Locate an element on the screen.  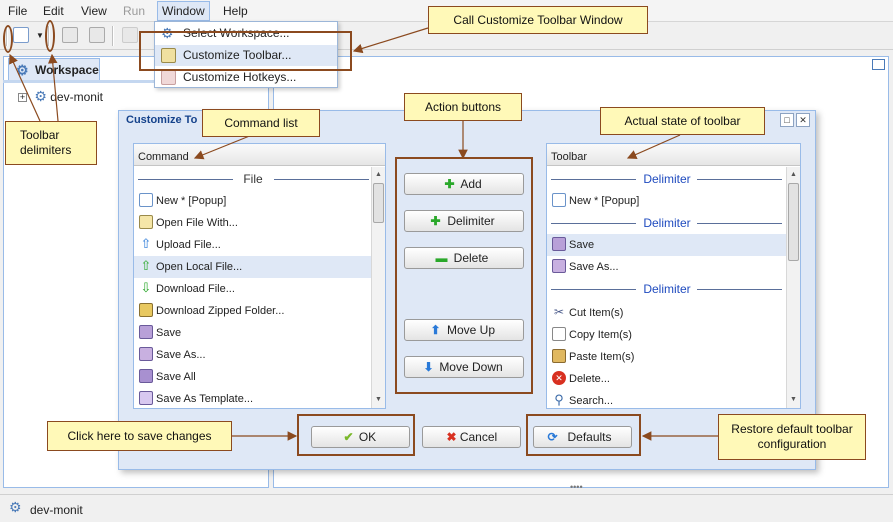
callout-save-changes: Click here to save changes is located at coordinates (139, 436).